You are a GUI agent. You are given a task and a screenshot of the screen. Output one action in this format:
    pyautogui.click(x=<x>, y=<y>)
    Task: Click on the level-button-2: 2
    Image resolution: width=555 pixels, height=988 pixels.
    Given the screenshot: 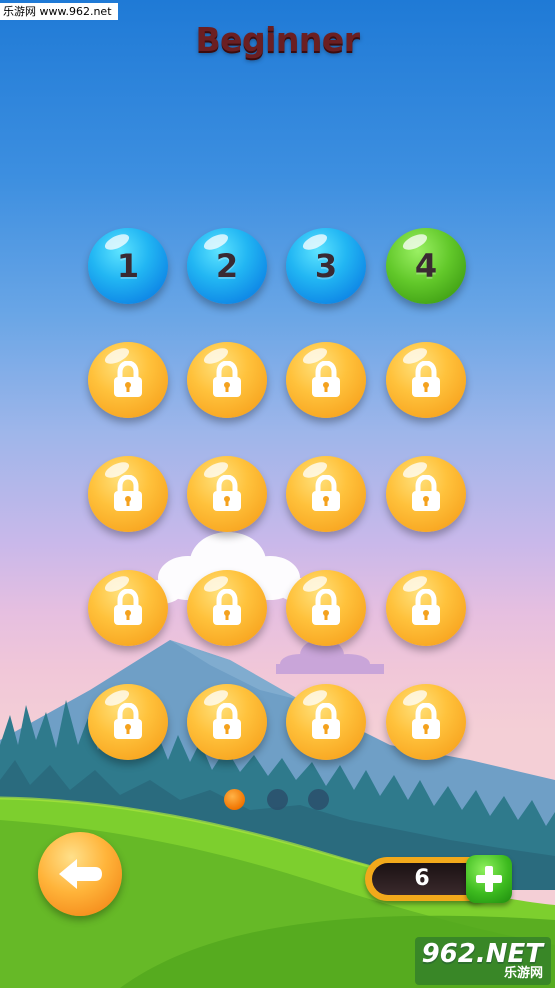 What is the action you would take?
    pyautogui.click(x=227, y=266)
    